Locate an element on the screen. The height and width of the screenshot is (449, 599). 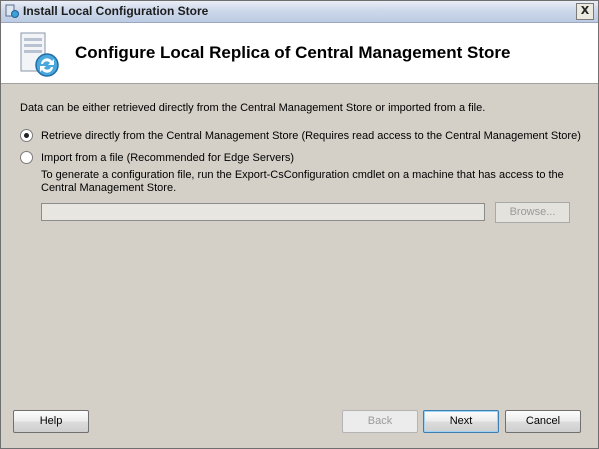
back-button: Back is located at coordinates (380, 421).